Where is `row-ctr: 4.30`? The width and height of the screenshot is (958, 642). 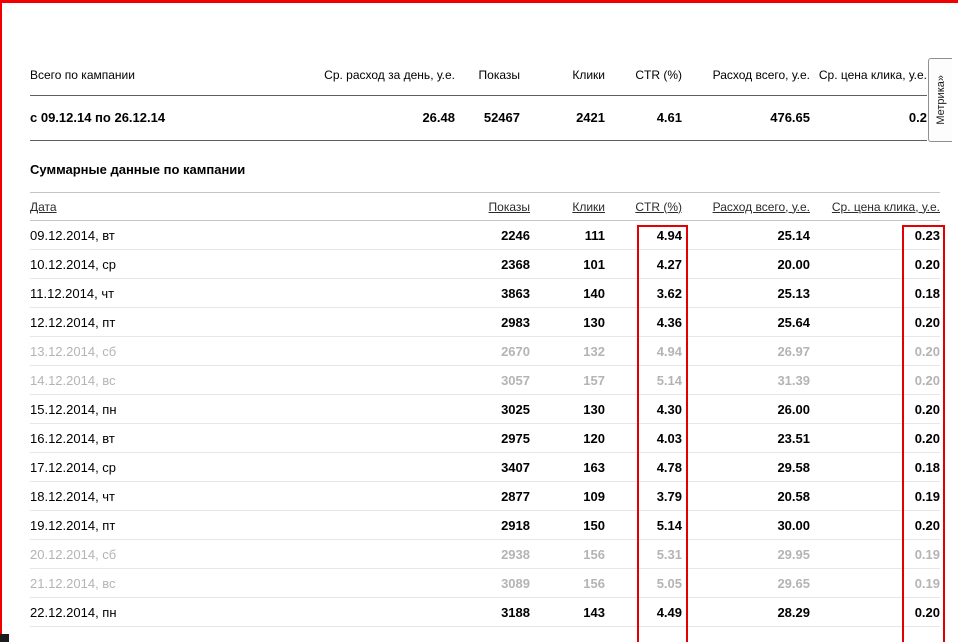 row-ctr: 4.30 is located at coordinates (643, 409).